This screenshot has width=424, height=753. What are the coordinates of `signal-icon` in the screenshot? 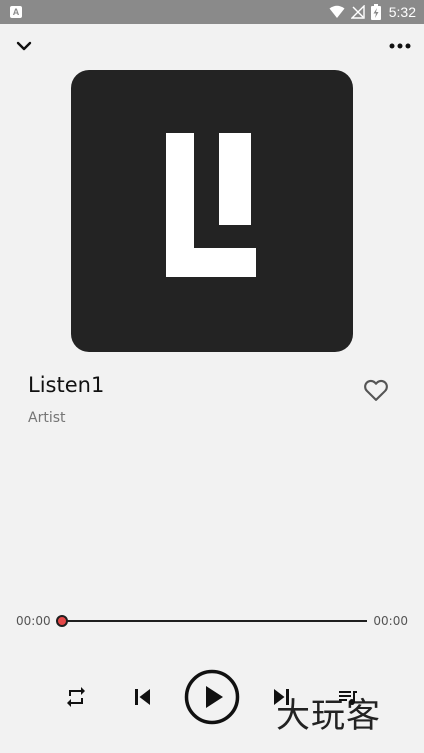 It's located at (357, 12).